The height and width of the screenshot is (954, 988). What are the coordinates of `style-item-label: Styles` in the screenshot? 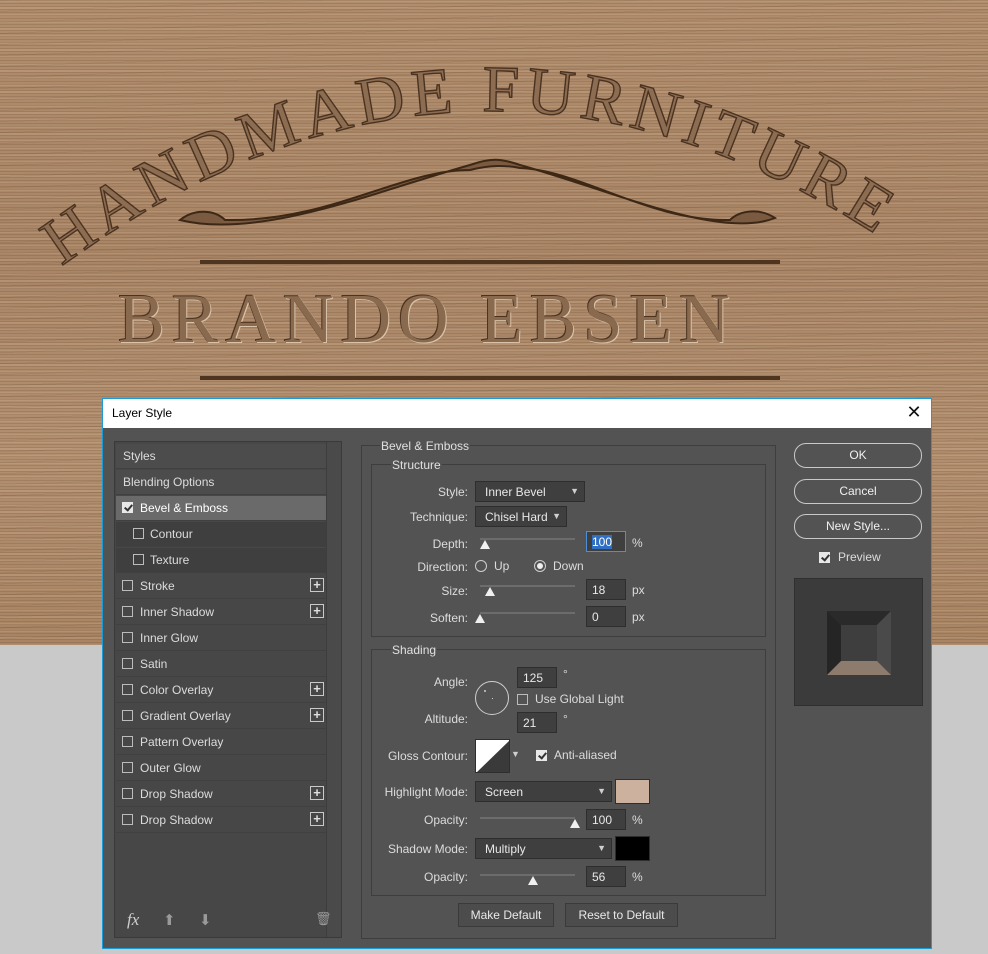 It's located at (139, 456).